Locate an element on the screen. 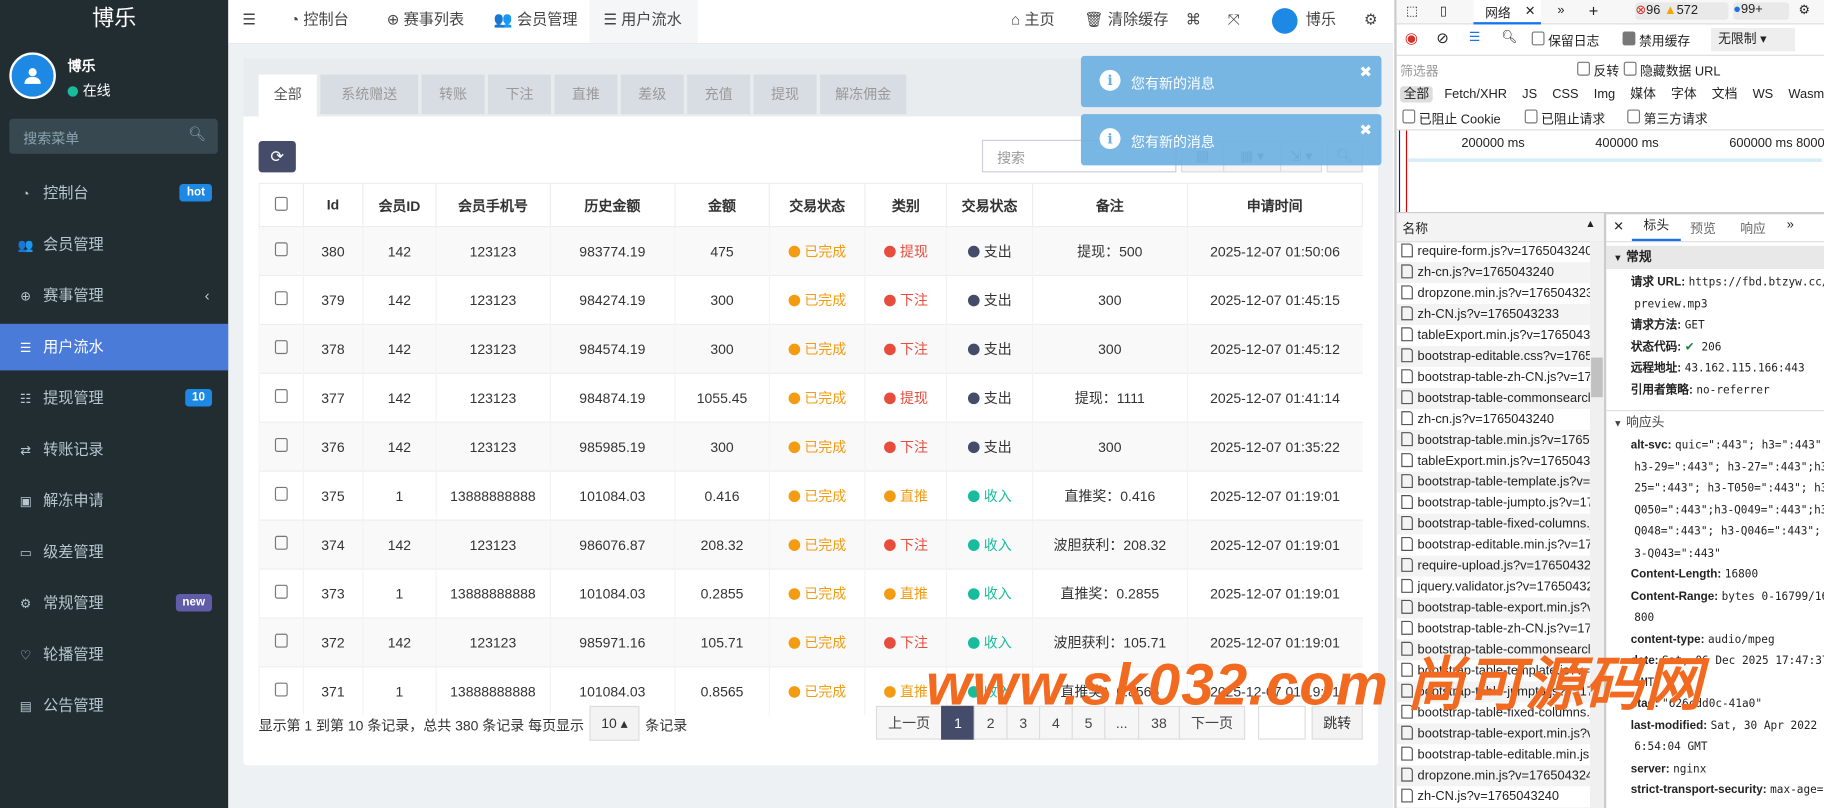  request-item: require-form.js?v=1765043240 is located at coordinates (1493, 251).